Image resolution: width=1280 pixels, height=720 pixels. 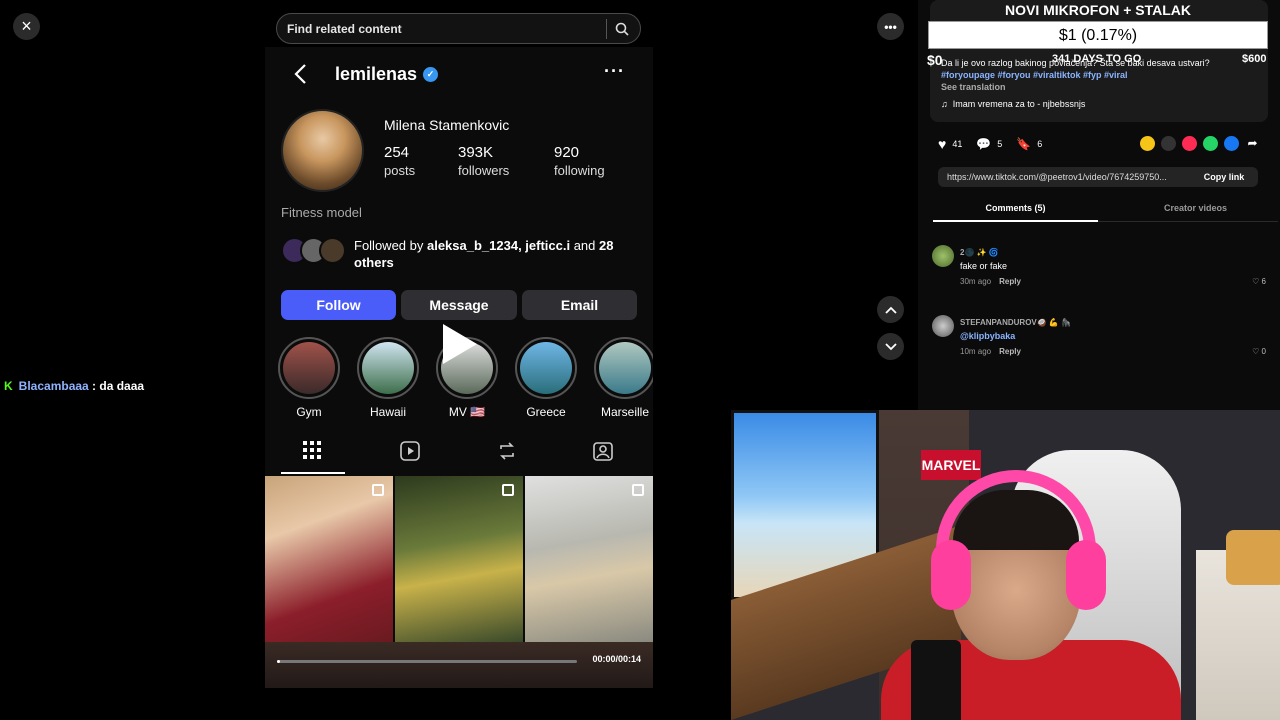 What do you see at coordinates (483, 161) in the screenshot?
I see `stat-followers: 393K followers` at bounding box center [483, 161].